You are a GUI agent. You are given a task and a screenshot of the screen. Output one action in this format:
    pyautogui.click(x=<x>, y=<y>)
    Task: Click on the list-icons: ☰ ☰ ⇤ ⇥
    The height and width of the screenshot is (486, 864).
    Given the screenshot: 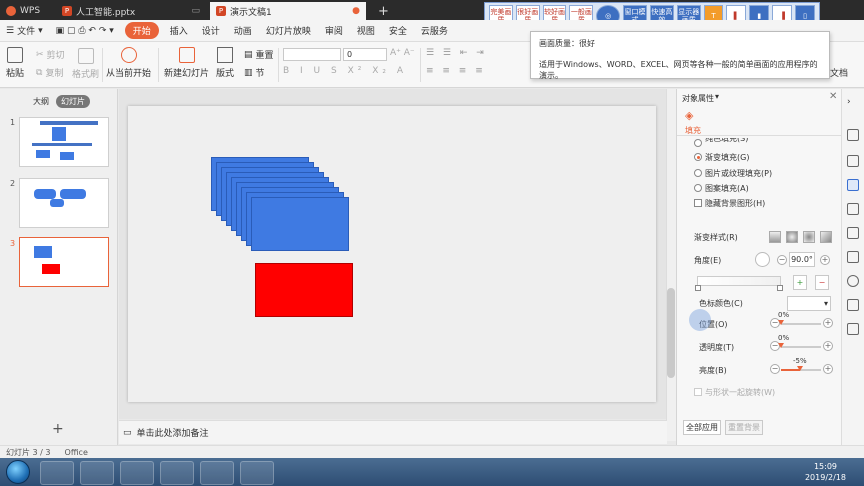 What is the action you would take?
    pyautogui.click(x=456, y=53)
    